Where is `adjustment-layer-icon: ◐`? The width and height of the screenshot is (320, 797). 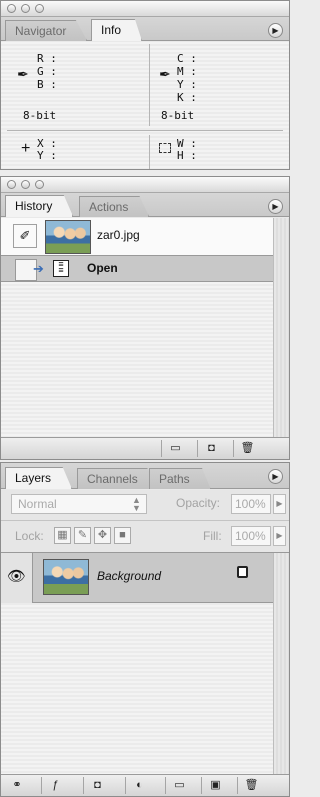 adjustment-layer-icon: ◐ is located at coordinates (139, 785).